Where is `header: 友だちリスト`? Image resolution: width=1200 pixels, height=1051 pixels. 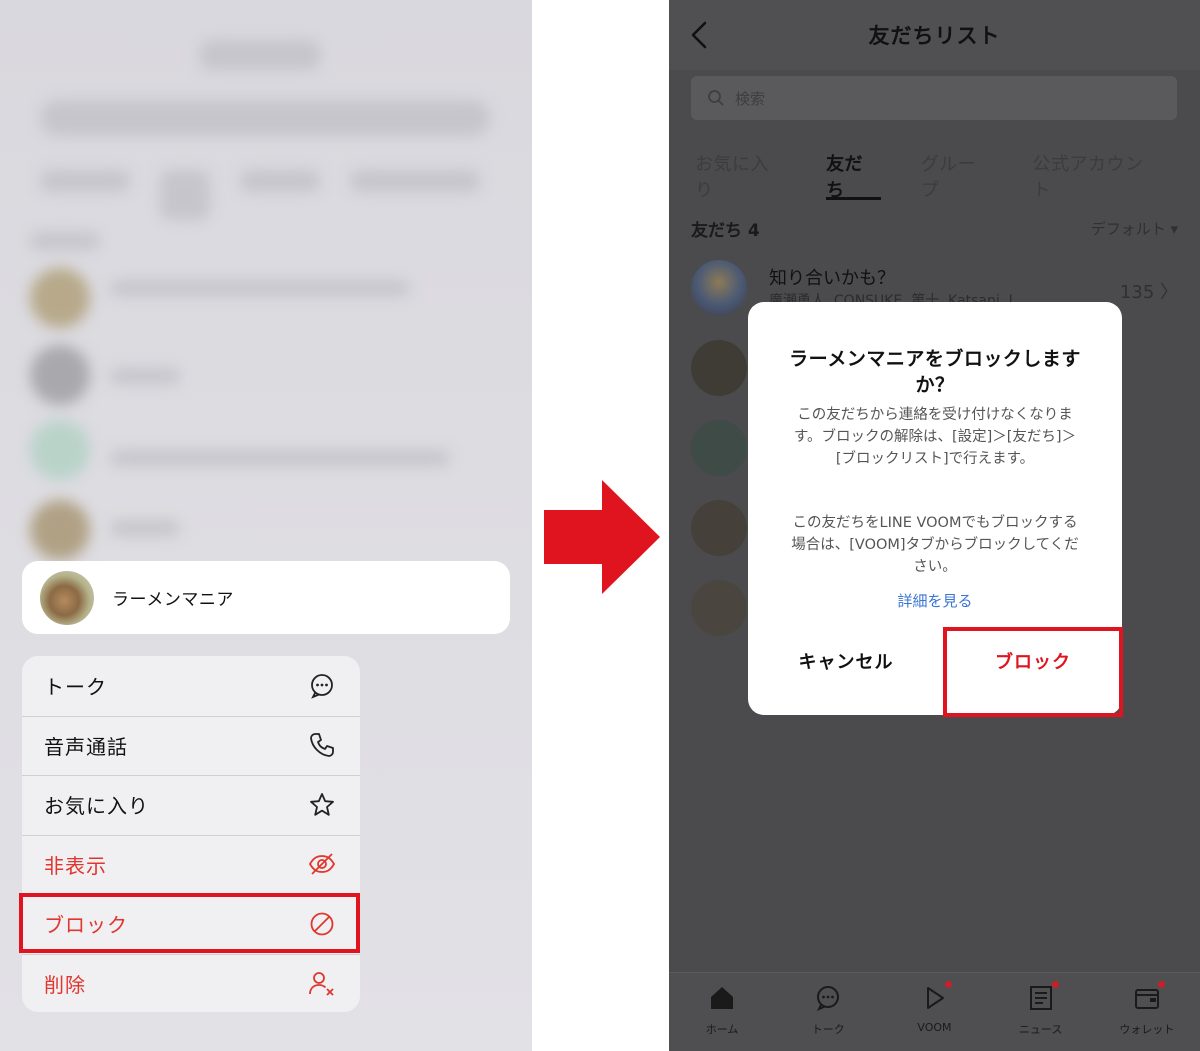 header: 友だちリスト is located at coordinates (934, 35).